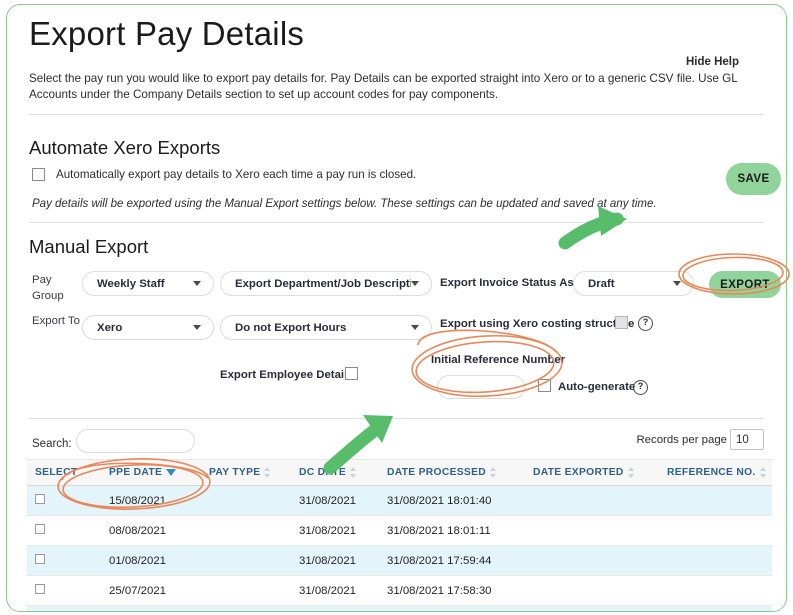  What do you see at coordinates (452, 590) in the screenshot?
I see `cell-date-processed: 31/08/2021 17:58:30` at bounding box center [452, 590].